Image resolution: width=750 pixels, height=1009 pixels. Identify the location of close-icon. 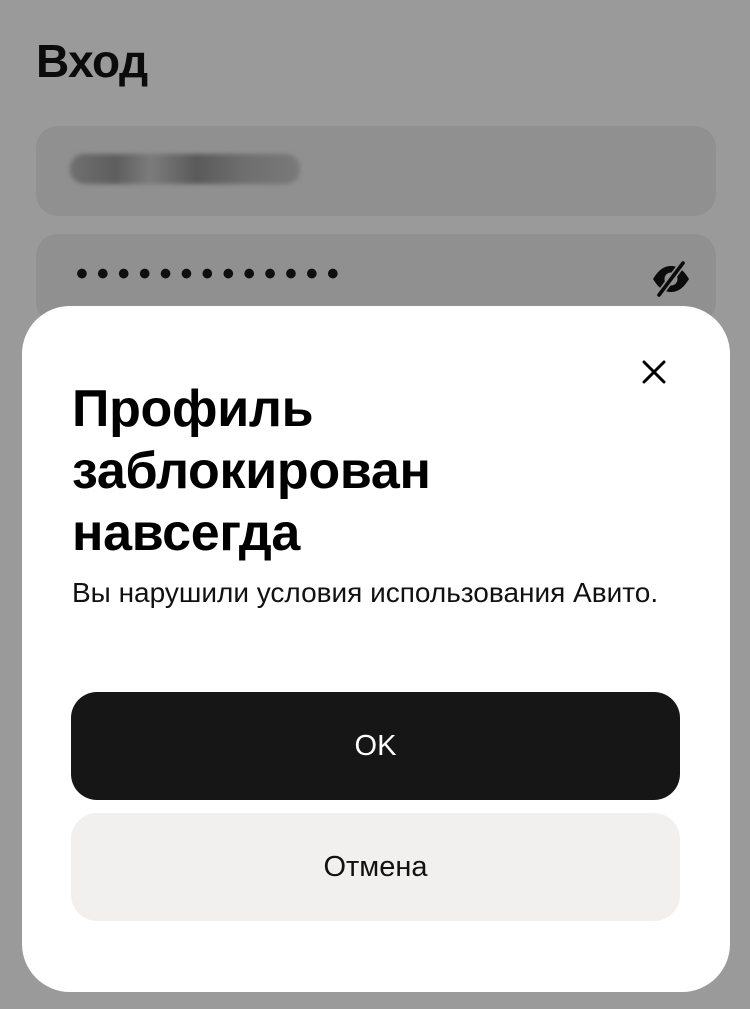
(654, 372).